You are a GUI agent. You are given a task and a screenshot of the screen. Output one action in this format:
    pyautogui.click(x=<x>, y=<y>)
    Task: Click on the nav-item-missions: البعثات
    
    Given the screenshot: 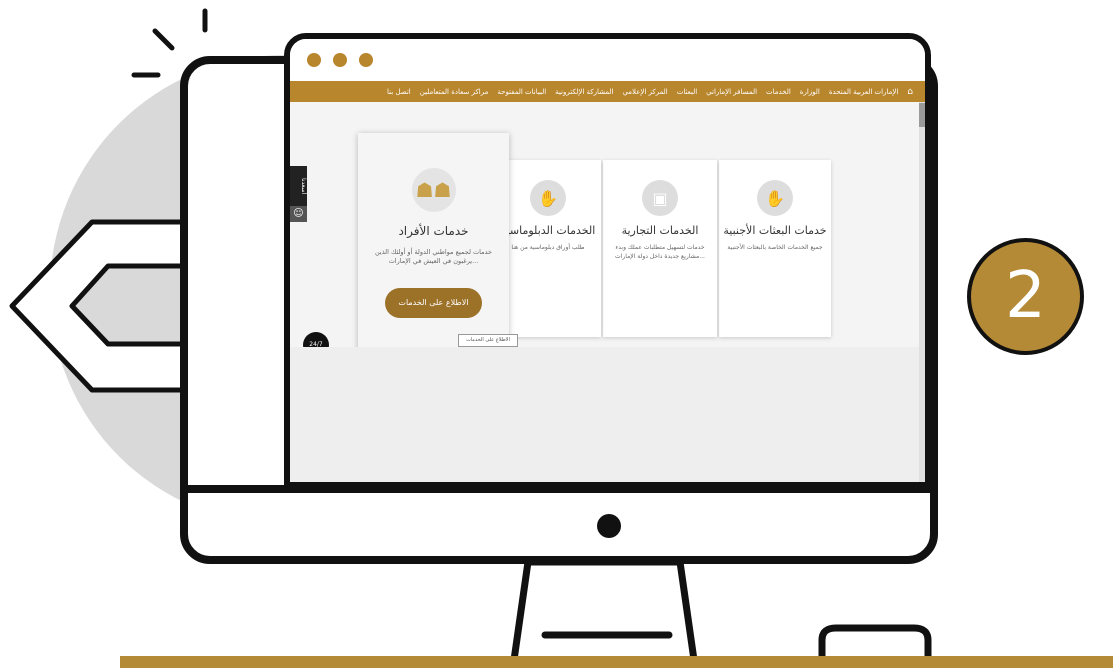 What is the action you would take?
    pyautogui.click(x=687, y=92)
    